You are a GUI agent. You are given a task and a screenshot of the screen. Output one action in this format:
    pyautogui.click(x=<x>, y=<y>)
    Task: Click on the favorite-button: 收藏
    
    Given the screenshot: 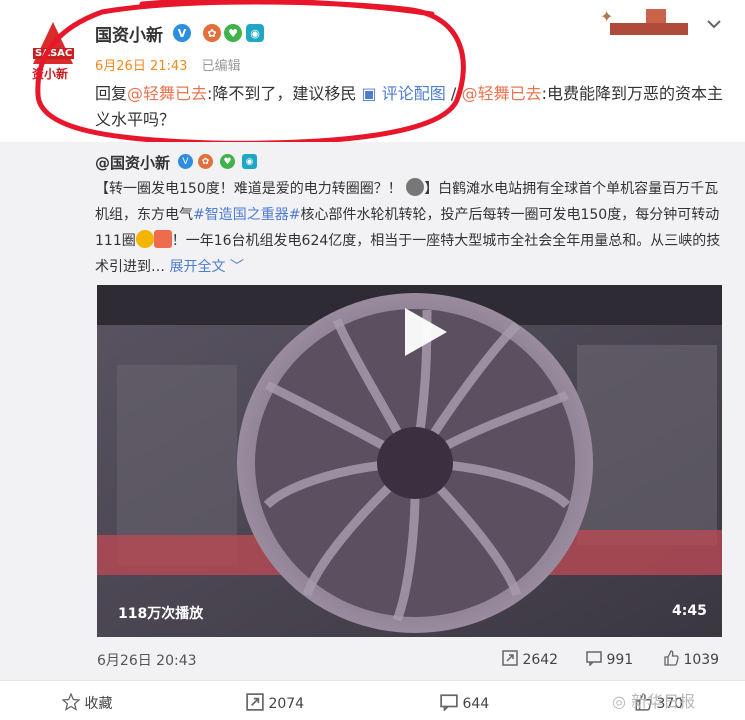 What is the action you would take?
    pyautogui.click(x=86, y=703)
    